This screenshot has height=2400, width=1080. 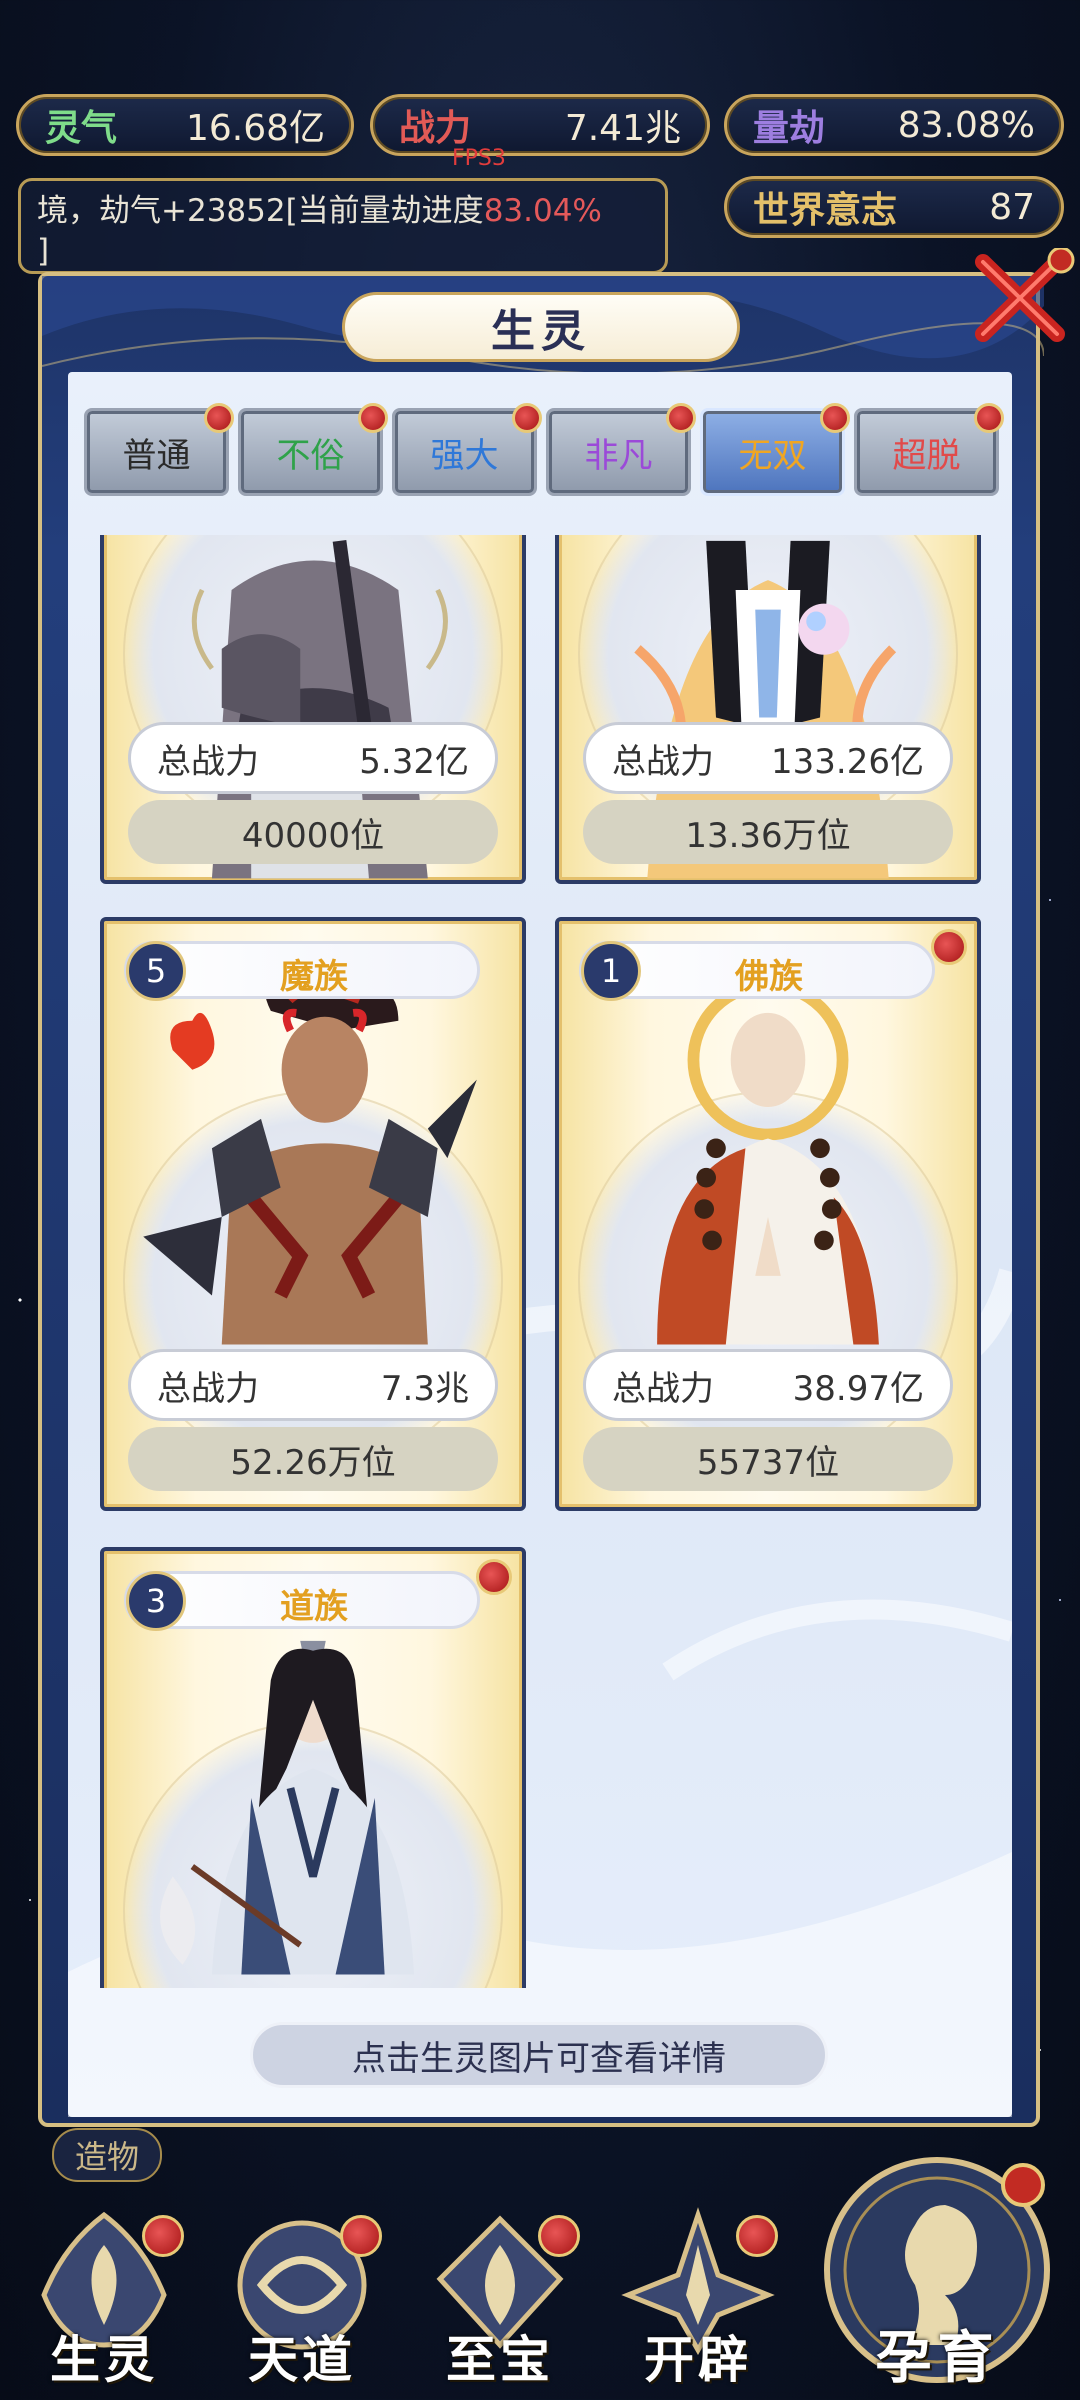 I want to click on tab-qiangda: 强大, so click(x=467, y=449).